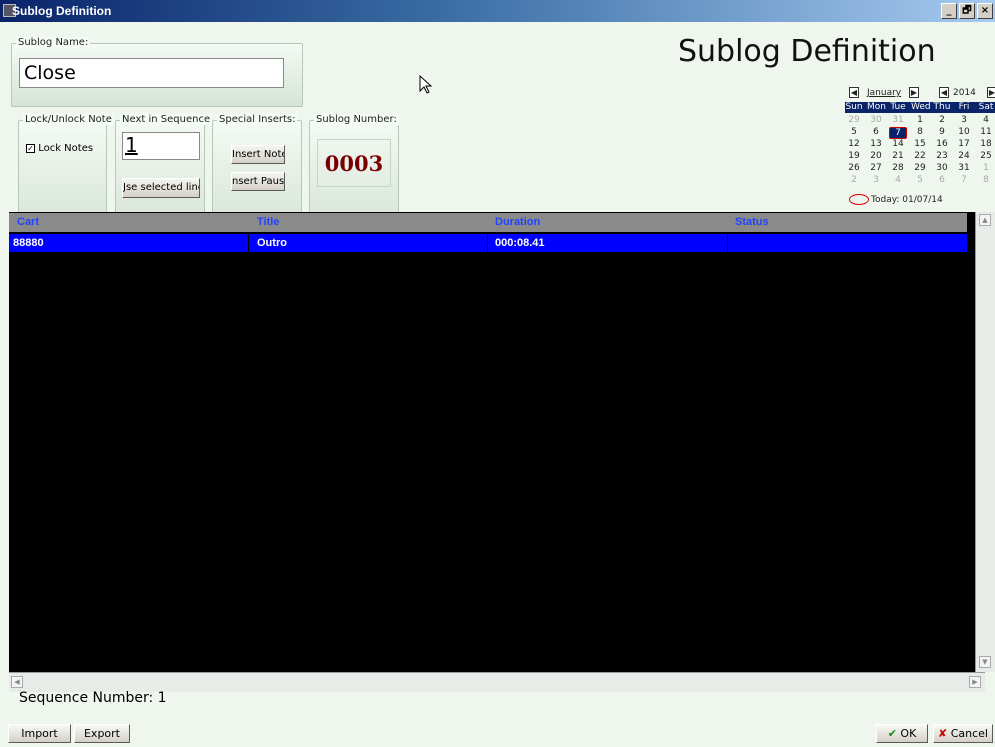 The height and width of the screenshot is (747, 995). Describe the element at coordinates (920, 93) in the screenshot. I see `calendar-nav: ◀ January ▶ ◀ 2014 ▶` at that location.